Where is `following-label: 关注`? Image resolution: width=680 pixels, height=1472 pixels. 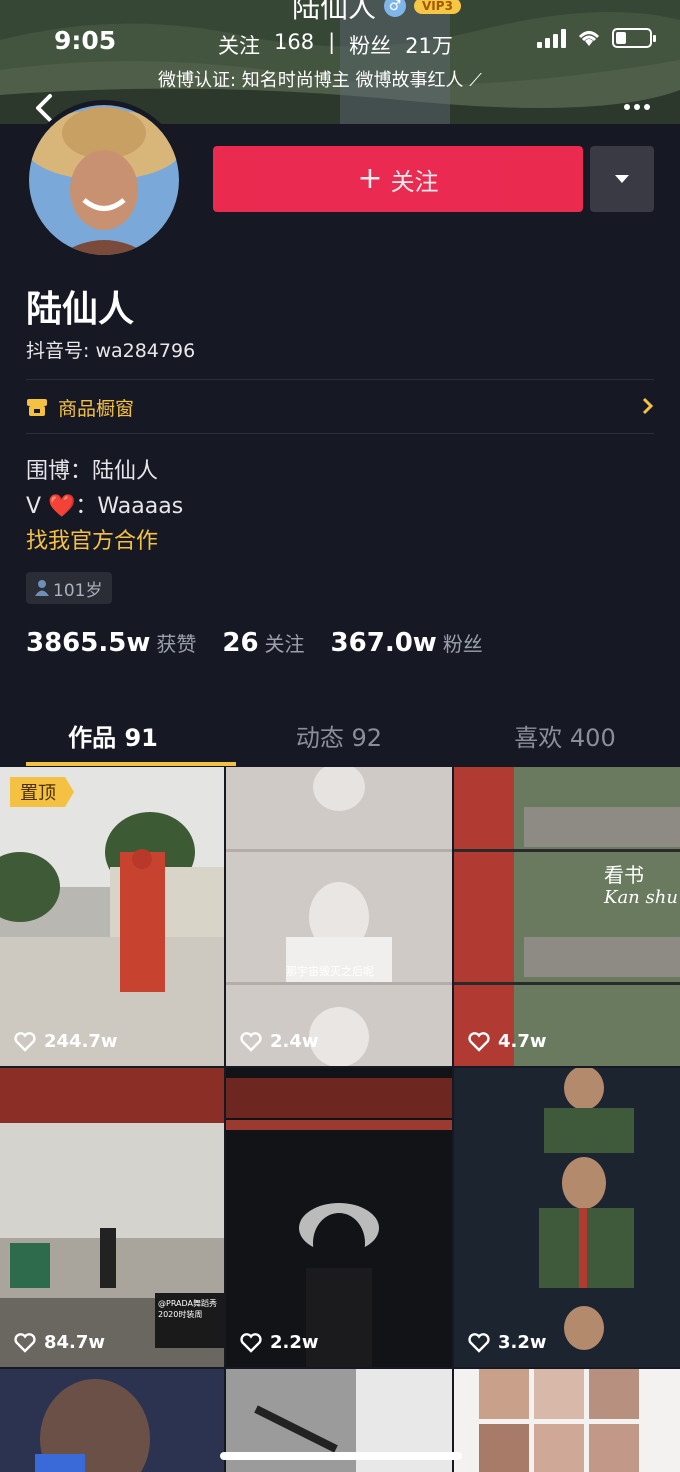 following-label: 关注 is located at coordinates (285, 642).